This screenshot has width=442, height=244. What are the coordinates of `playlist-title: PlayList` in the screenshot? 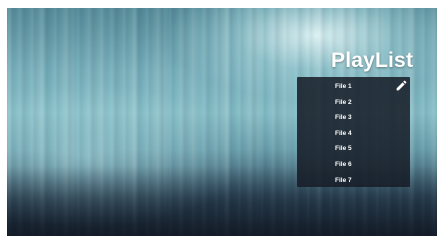 It's located at (372, 60).